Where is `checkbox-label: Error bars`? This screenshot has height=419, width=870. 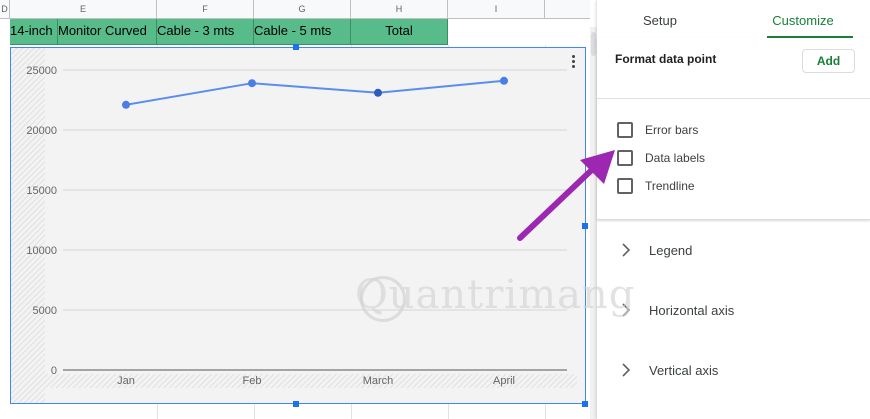
checkbox-label: Error bars is located at coordinates (672, 130).